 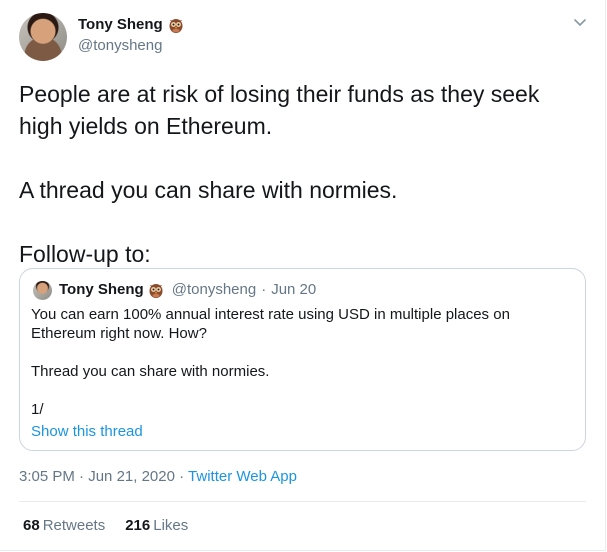 I want to click on quoted-author-handle: @tonysheng, so click(x=214, y=289).